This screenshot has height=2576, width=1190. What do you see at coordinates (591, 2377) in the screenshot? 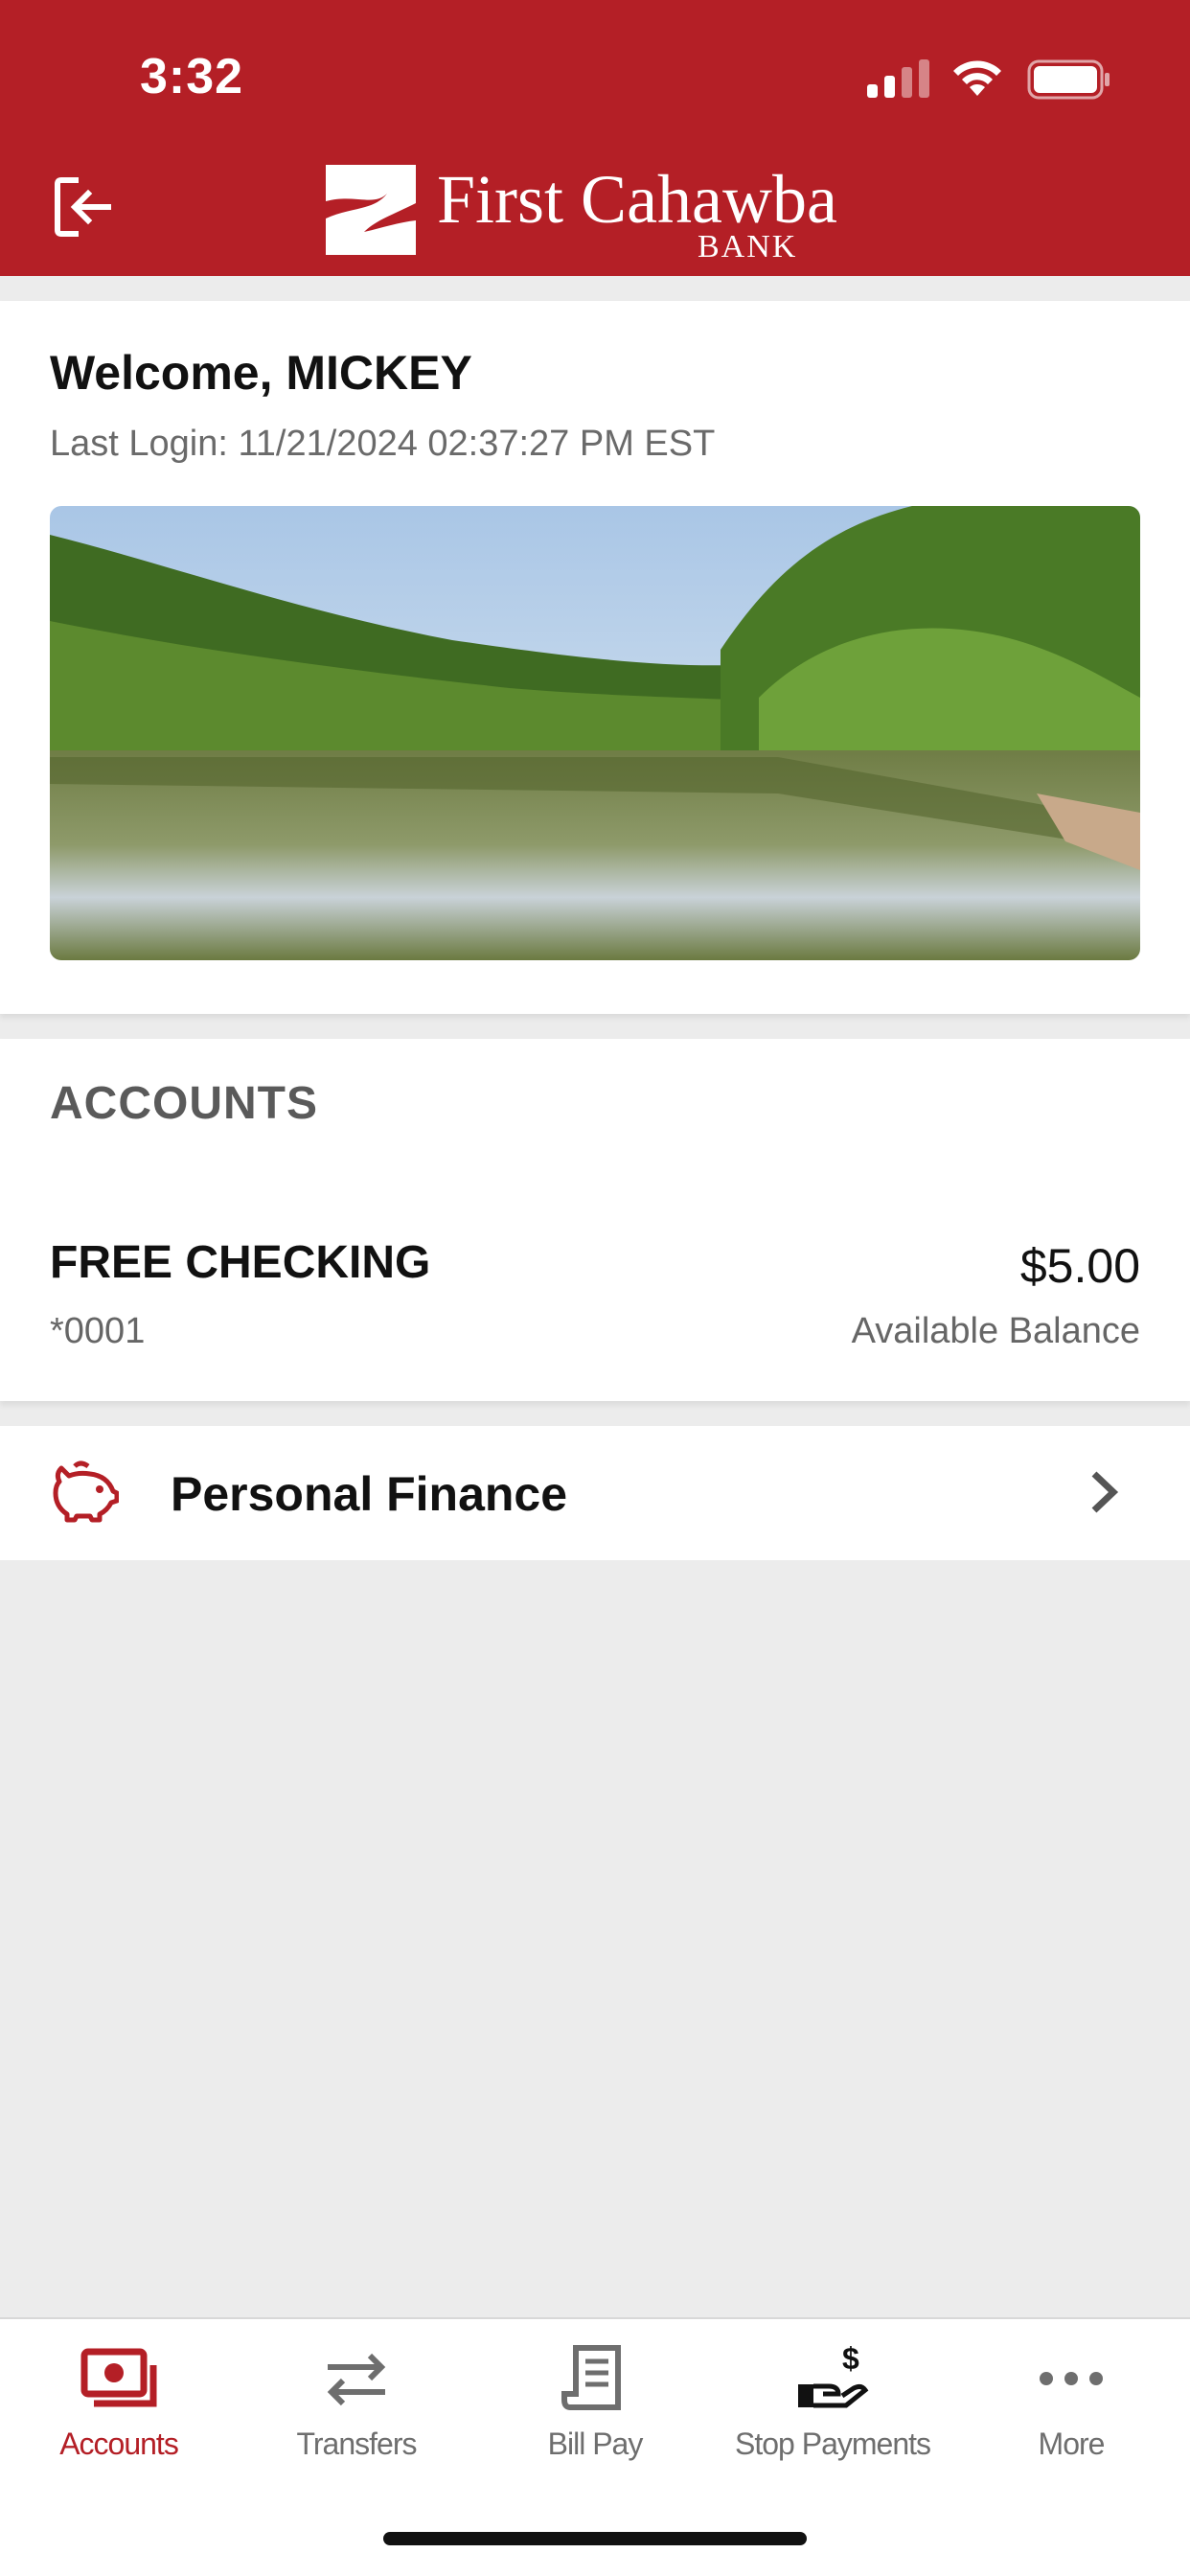
I see `bill-pay-icon` at bounding box center [591, 2377].